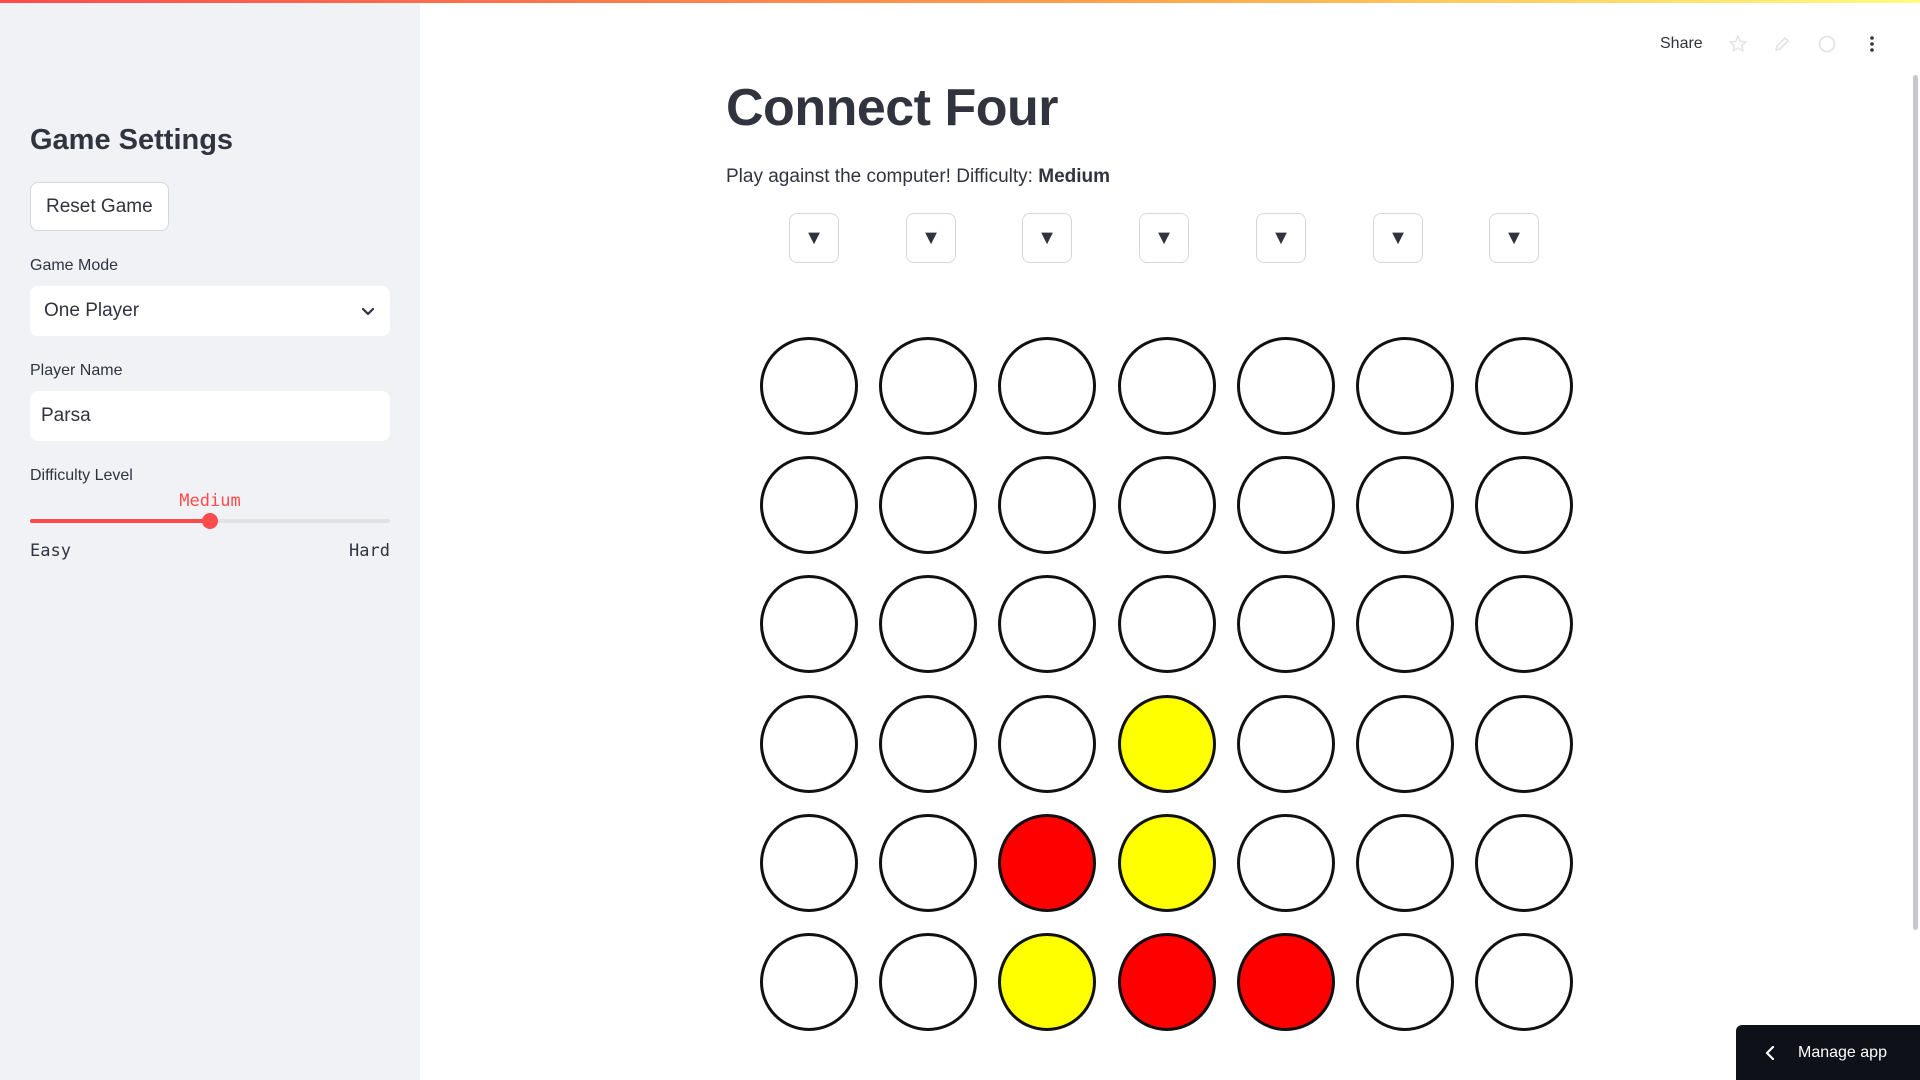  Describe the element at coordinates (74, 265) in the screenshot. I see `game-mode-label: Game Mode` at that location.